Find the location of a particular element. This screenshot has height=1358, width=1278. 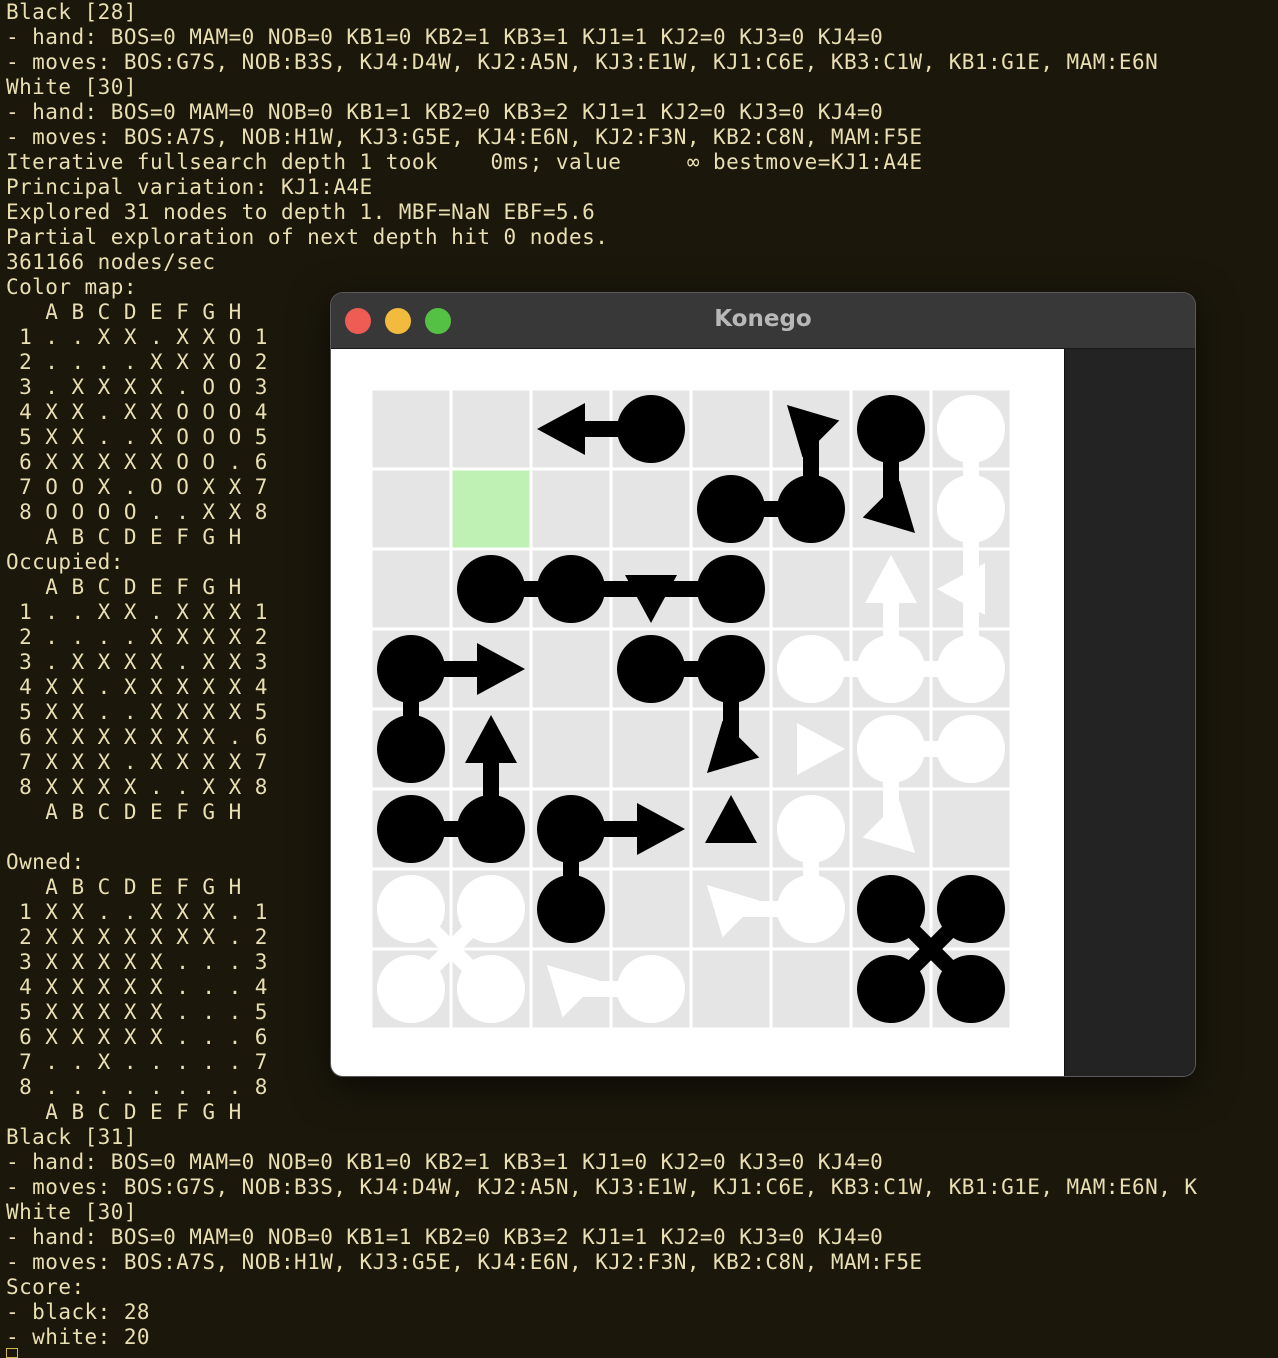

terminal-line: 361166 nodes/sec is located at coordinates (111, 262).